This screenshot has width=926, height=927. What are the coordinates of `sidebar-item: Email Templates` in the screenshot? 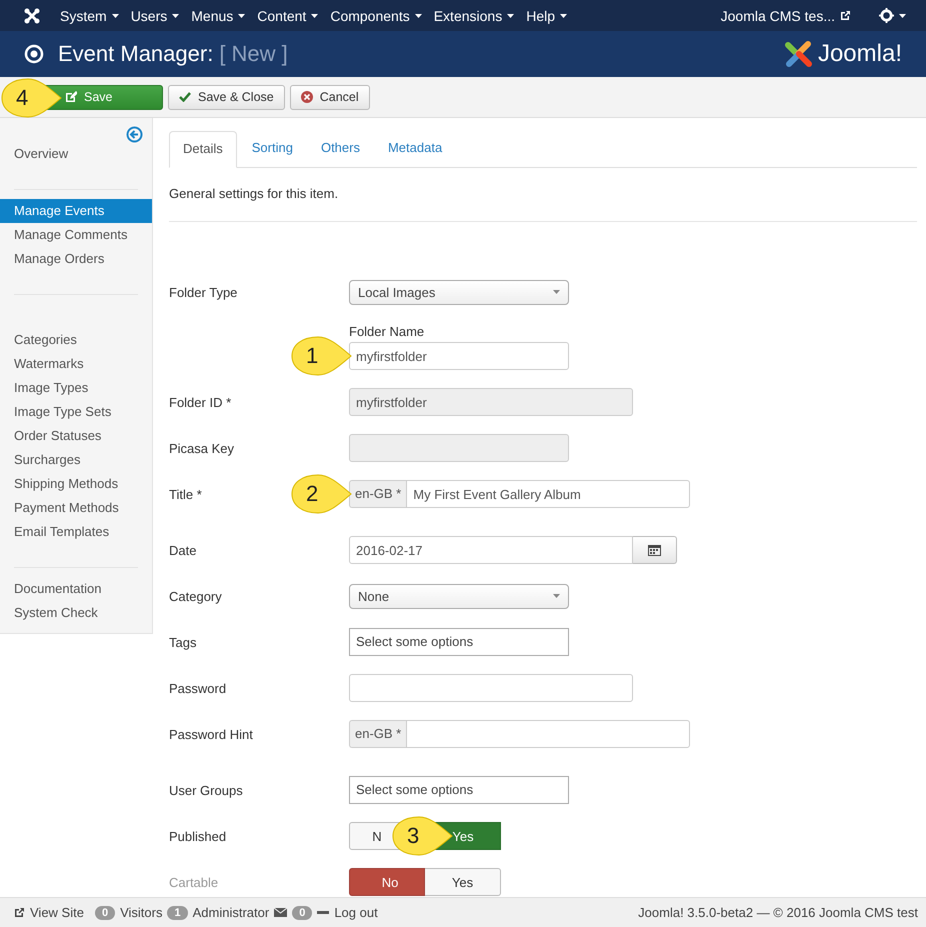 It's located at (76, 532).